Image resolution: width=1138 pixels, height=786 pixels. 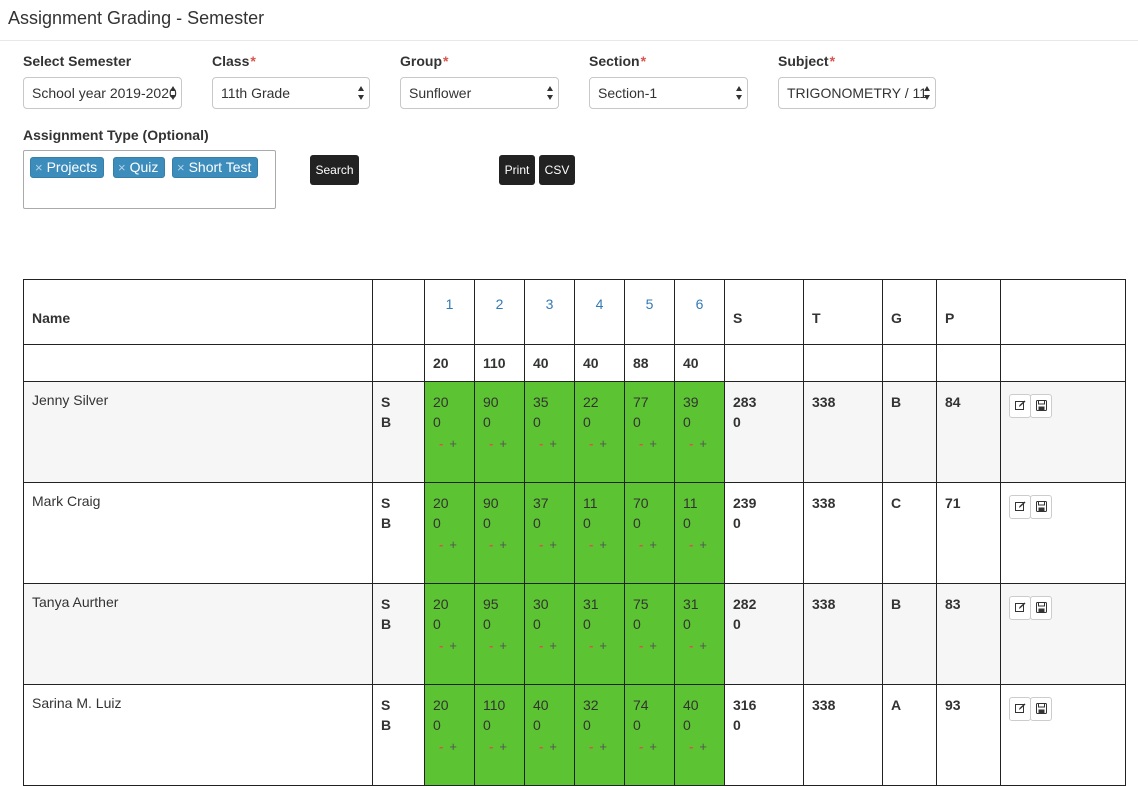 What do you see at coordinates (549, 312) in the screenshot?
I see `header-assignment-3: 3` at bounding box center [549, 312].